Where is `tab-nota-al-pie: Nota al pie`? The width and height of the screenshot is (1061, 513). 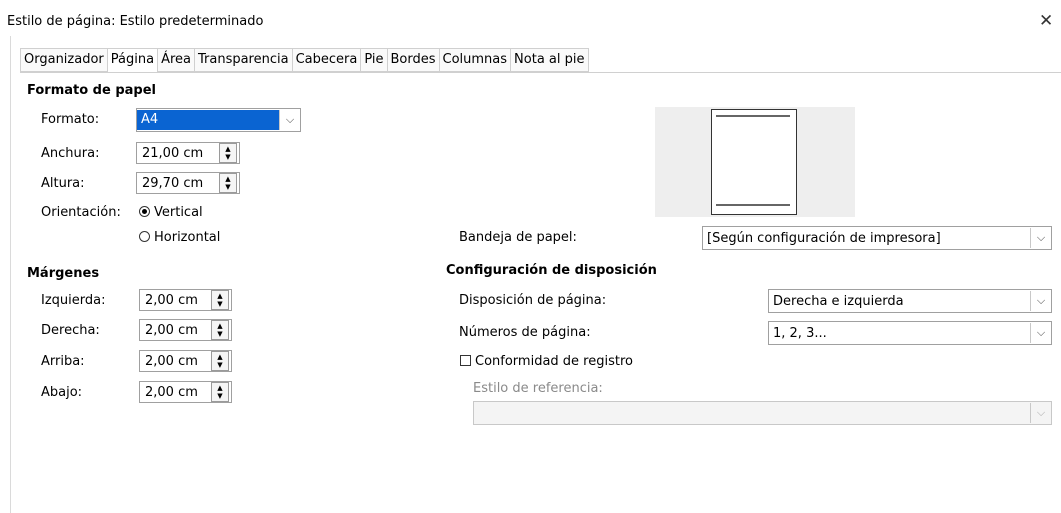
tab-nota-al-pie: Nota al pie is located at coordinates (549, 60).